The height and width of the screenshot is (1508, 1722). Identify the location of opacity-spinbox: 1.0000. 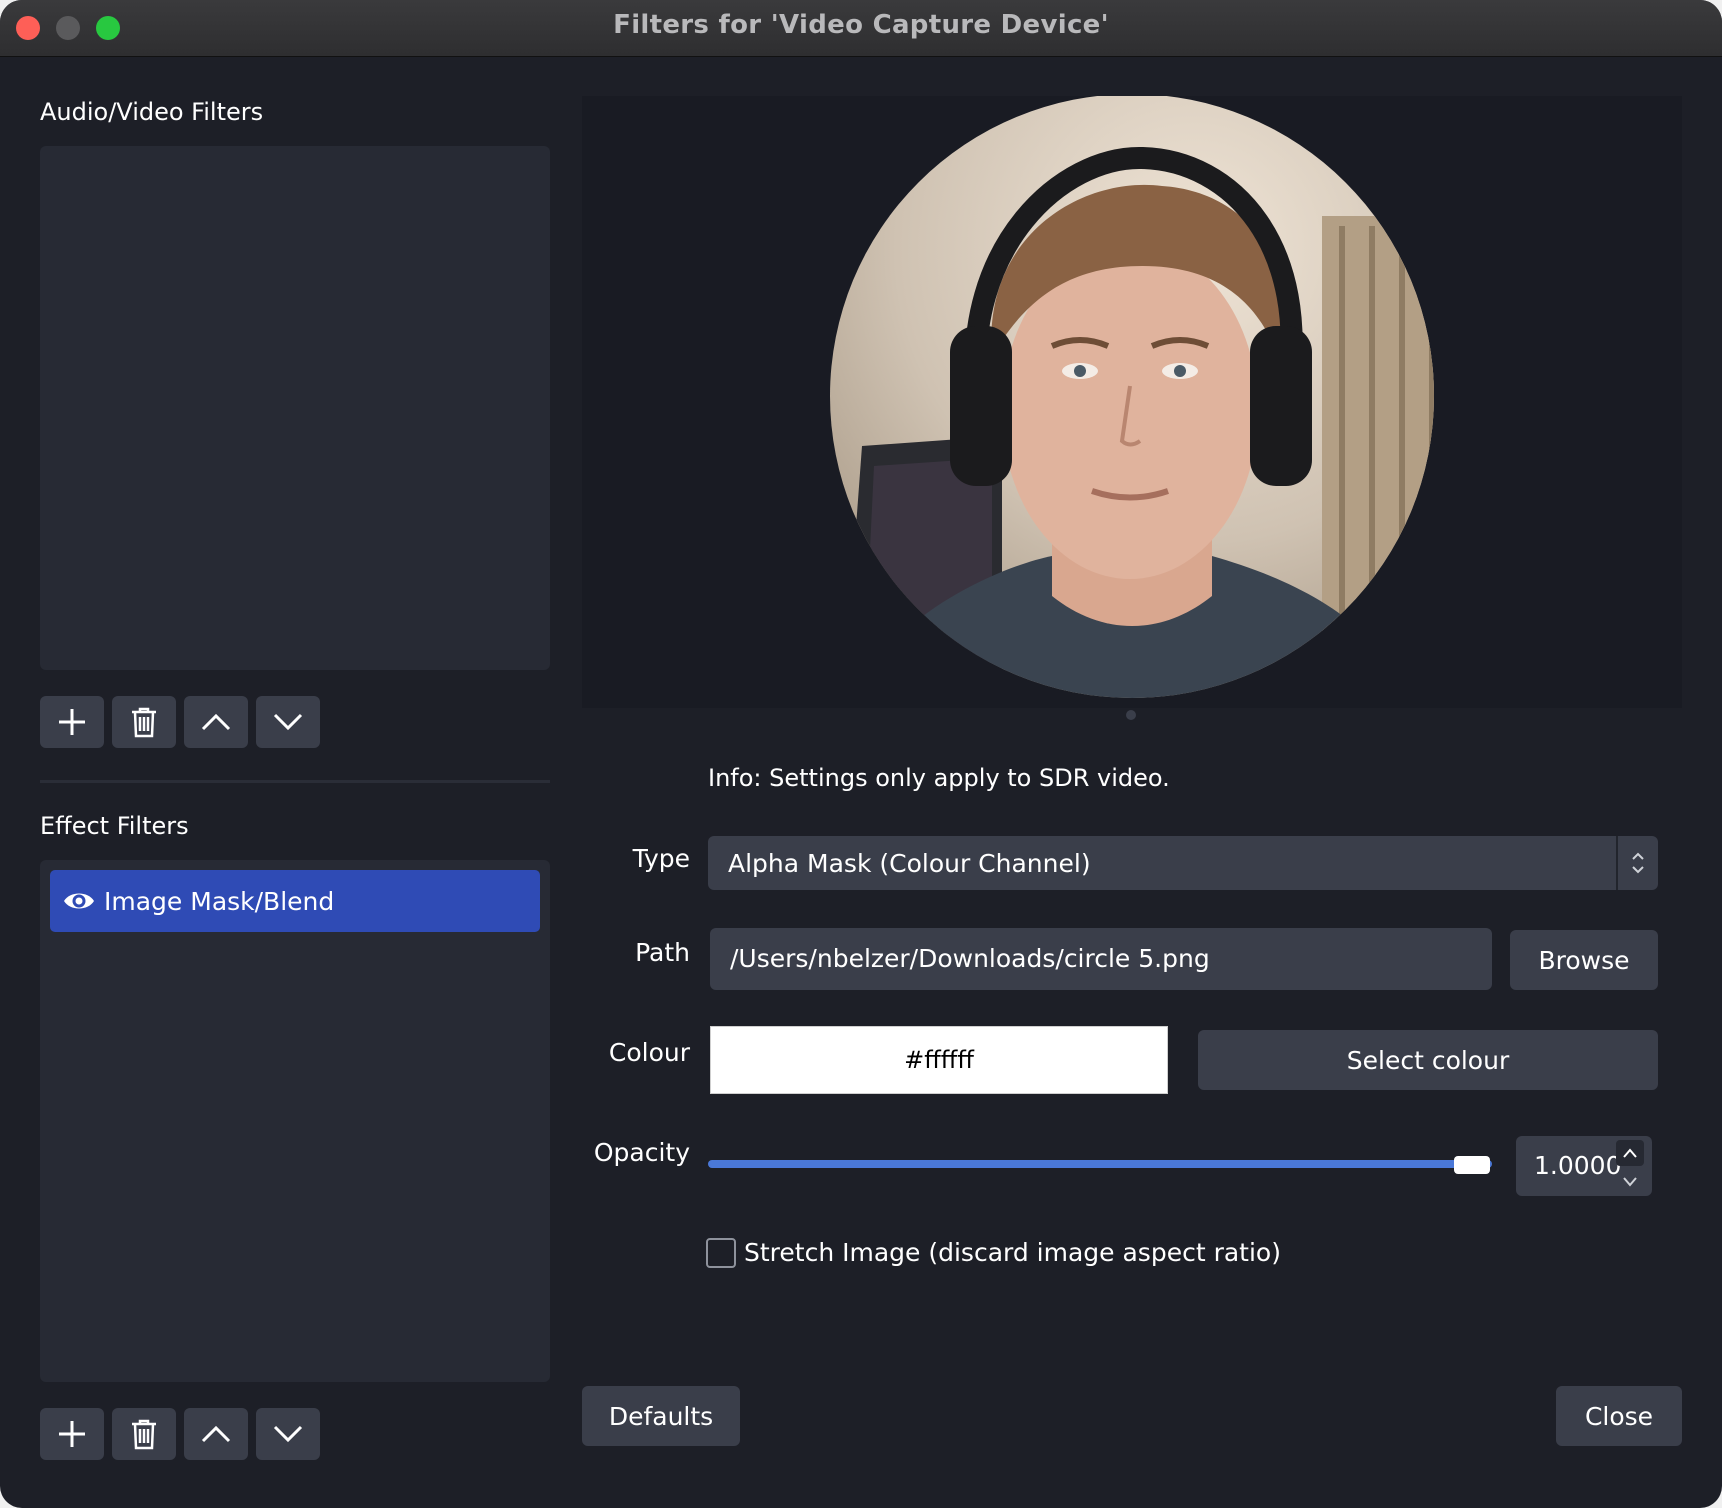
(1584, 1166).